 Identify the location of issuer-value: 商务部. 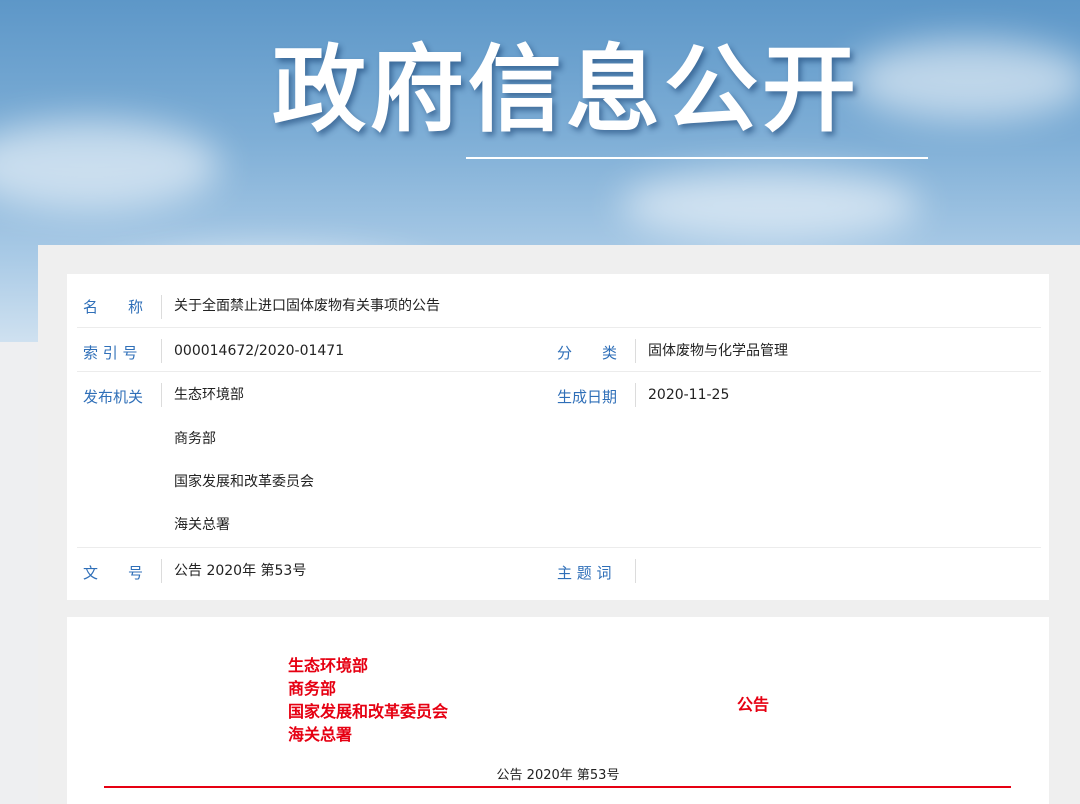
(195, 439).